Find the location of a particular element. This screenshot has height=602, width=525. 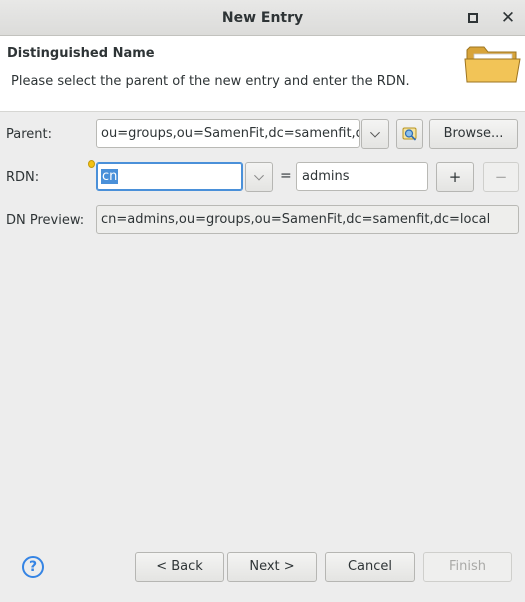

ldap-browse-icon is located at coordinates (409, 134).